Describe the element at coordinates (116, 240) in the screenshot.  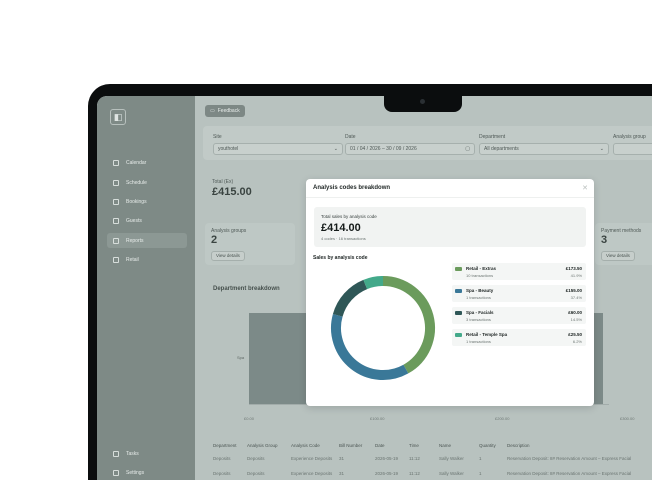
I see `reports-icon` at that location.